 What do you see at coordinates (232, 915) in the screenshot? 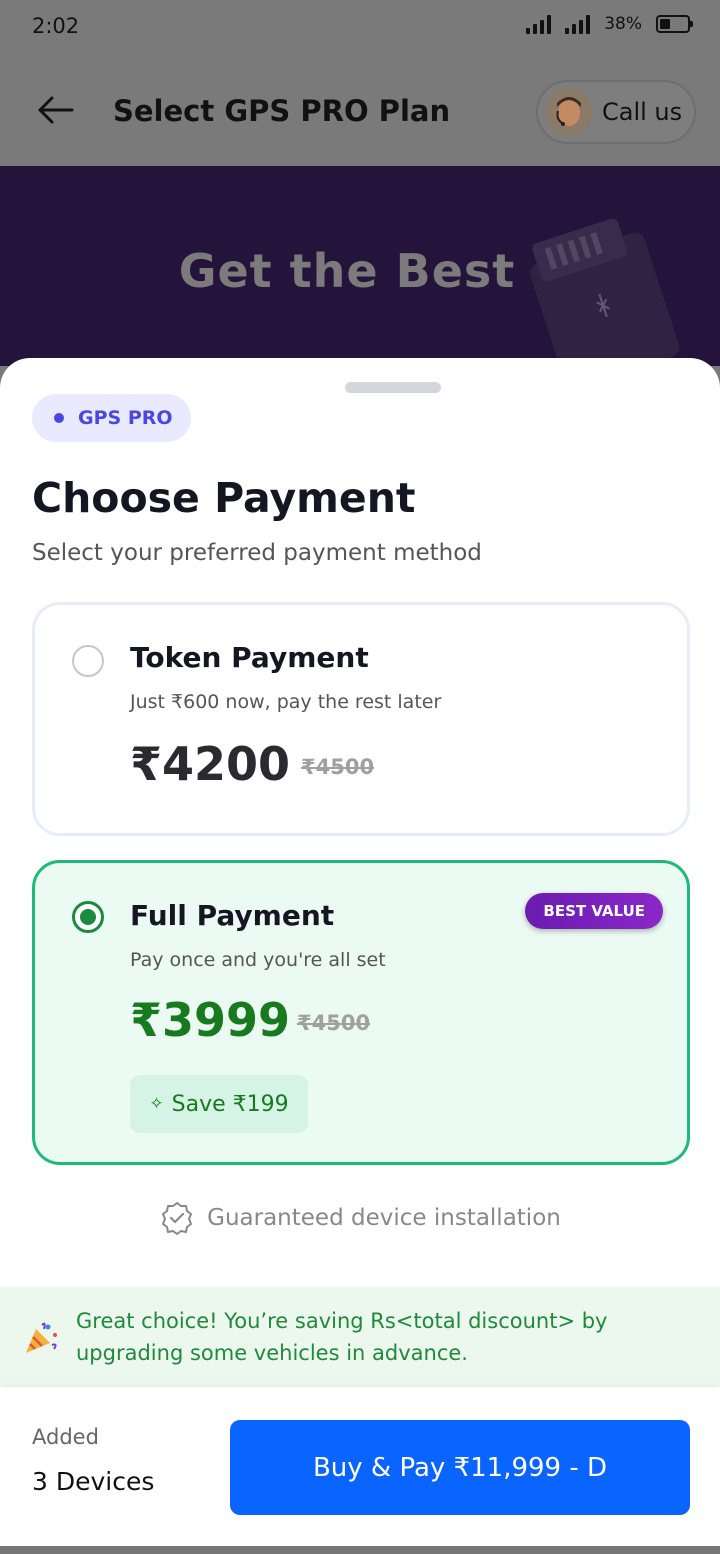
I see `option-title: Full Payment` at bounding box center [232, 915].